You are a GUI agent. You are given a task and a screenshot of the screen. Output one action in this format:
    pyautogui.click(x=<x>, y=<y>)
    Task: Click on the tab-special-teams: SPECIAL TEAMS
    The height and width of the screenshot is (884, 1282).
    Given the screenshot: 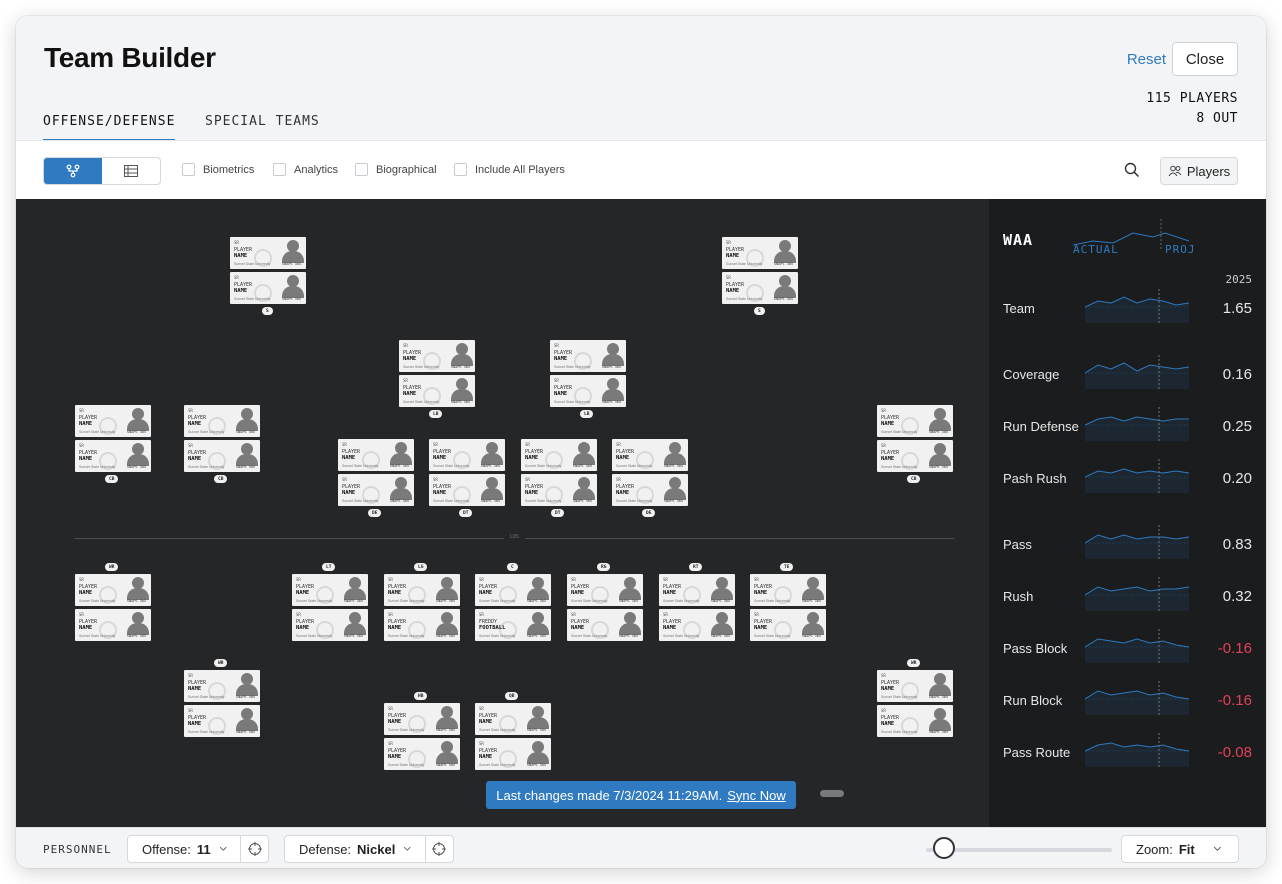 What is the action you would take?
    pyautogui.click(x=262, y=126)
    